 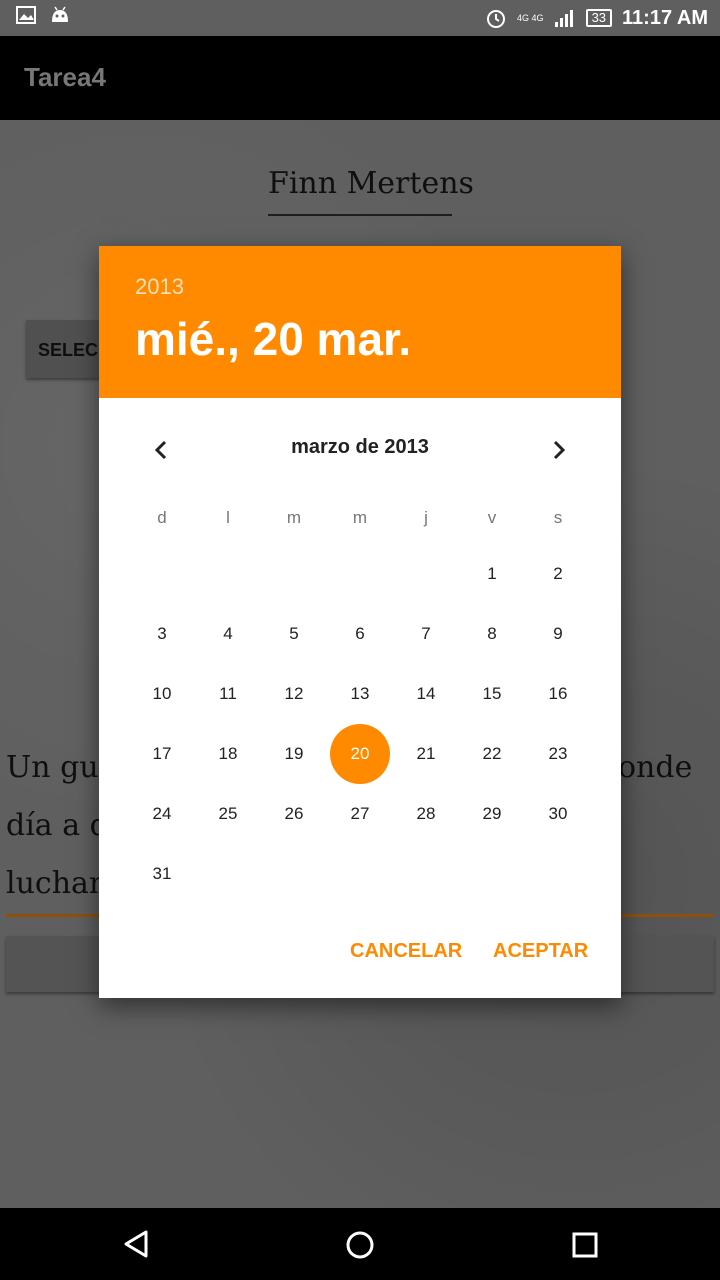 What do you see at coordinates (599, 18) in the screenshot?
I see `battery-icon: 33` at bounding box center [599, 18].